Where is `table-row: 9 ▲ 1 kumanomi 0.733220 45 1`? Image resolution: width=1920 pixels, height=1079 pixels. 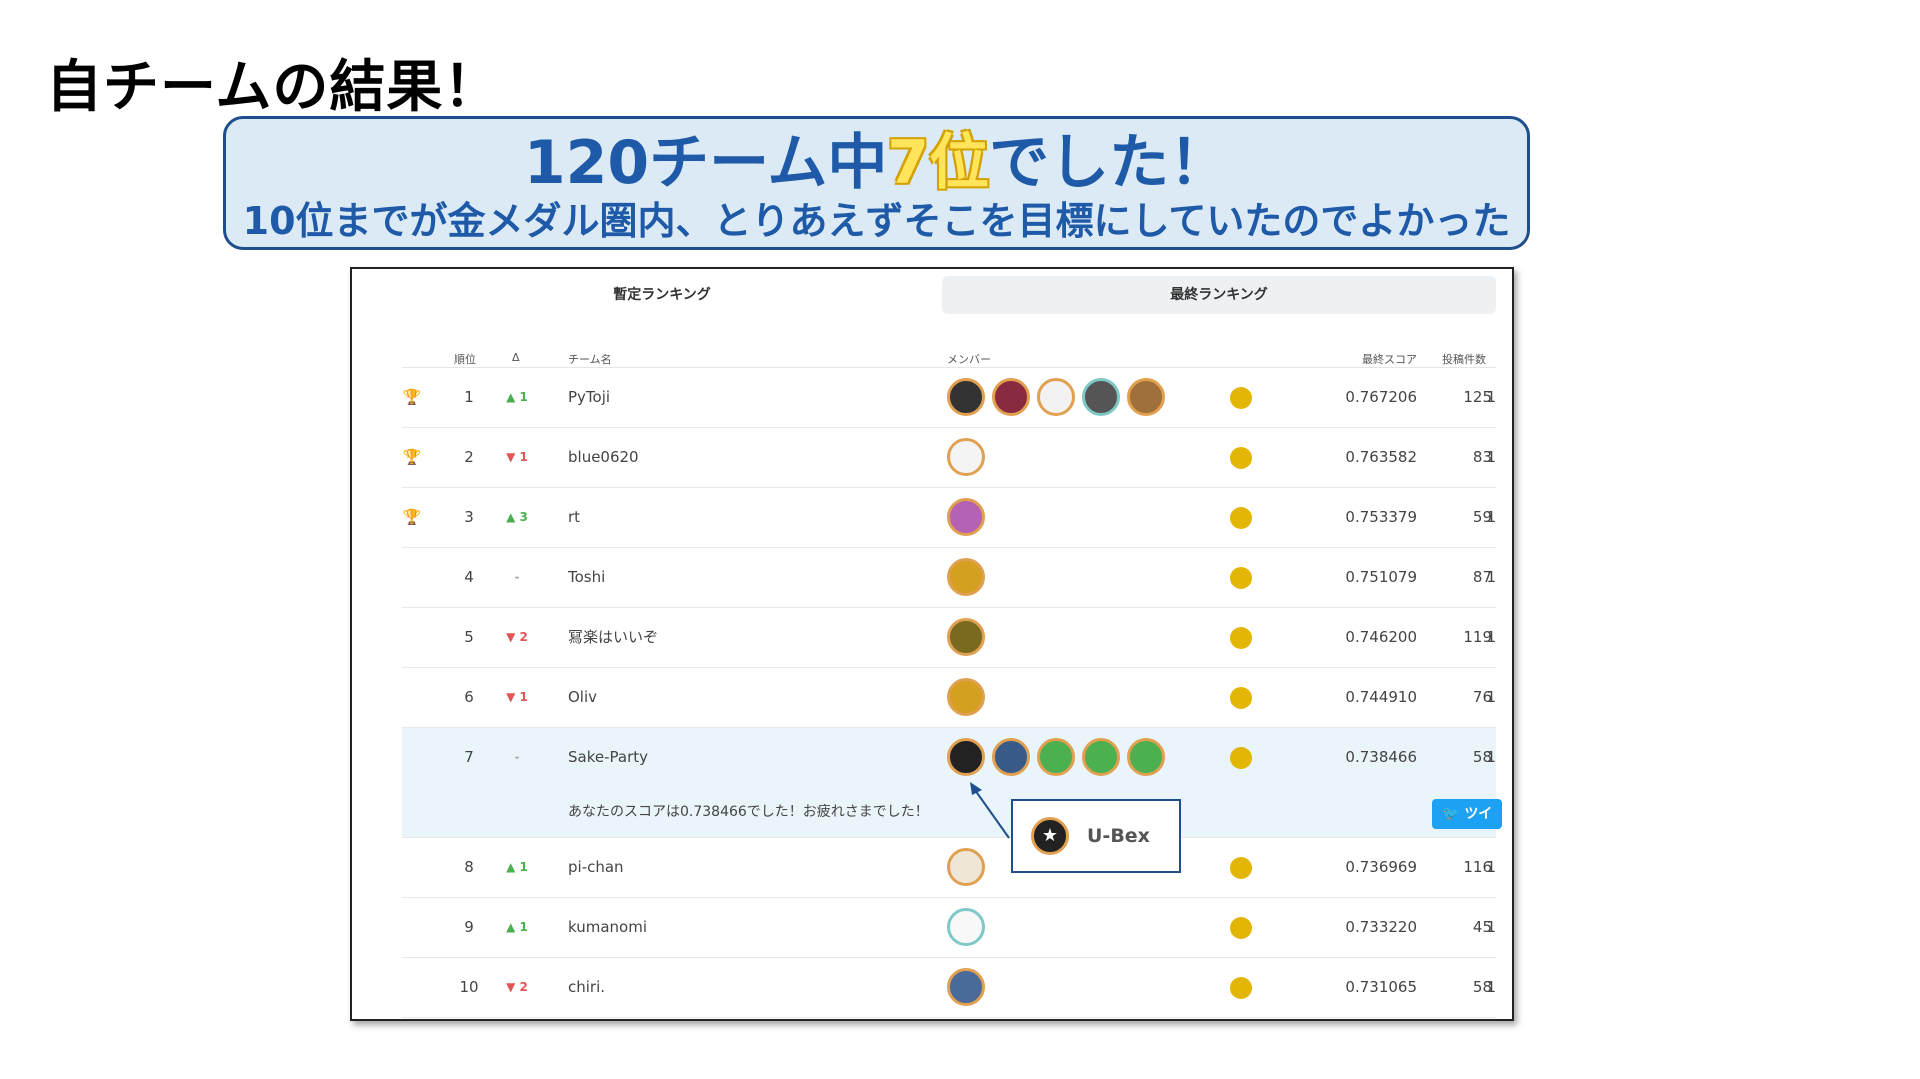 table-row: 9 ▲ 1 kumanomi 0.733220 45 1 is located at coordinates (949, 928).